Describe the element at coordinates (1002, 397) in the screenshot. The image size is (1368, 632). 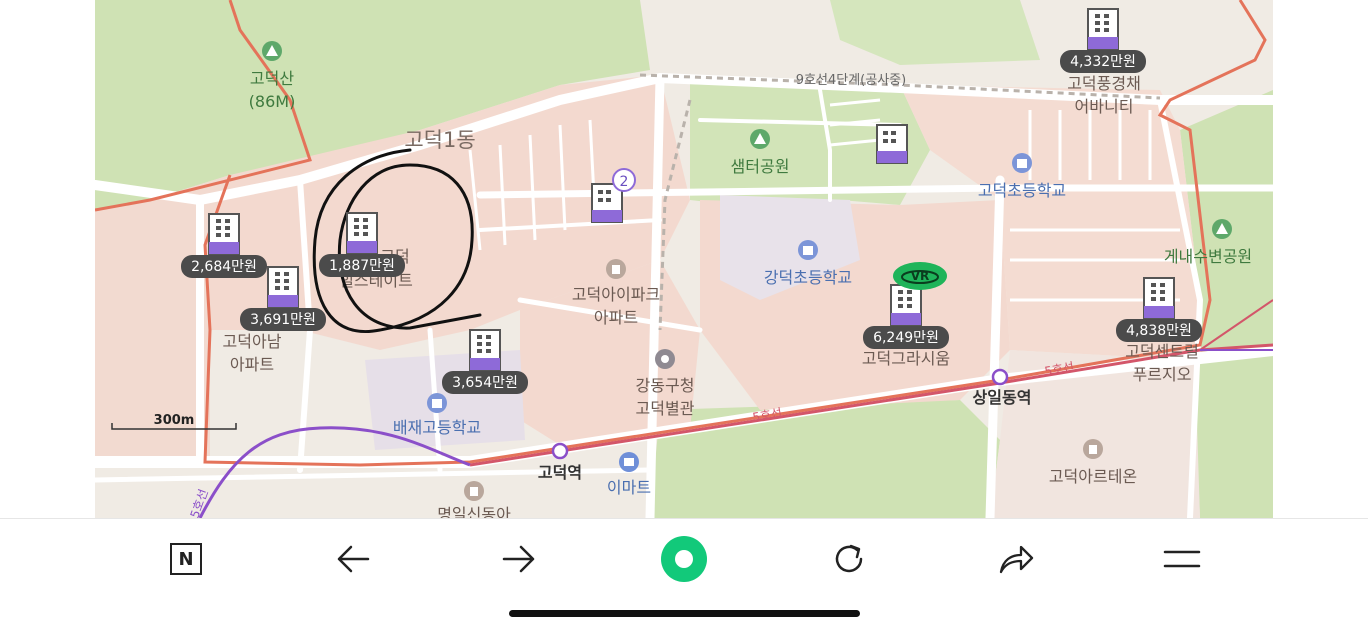
I see `sangil-station-label: 상일동역` at that location.